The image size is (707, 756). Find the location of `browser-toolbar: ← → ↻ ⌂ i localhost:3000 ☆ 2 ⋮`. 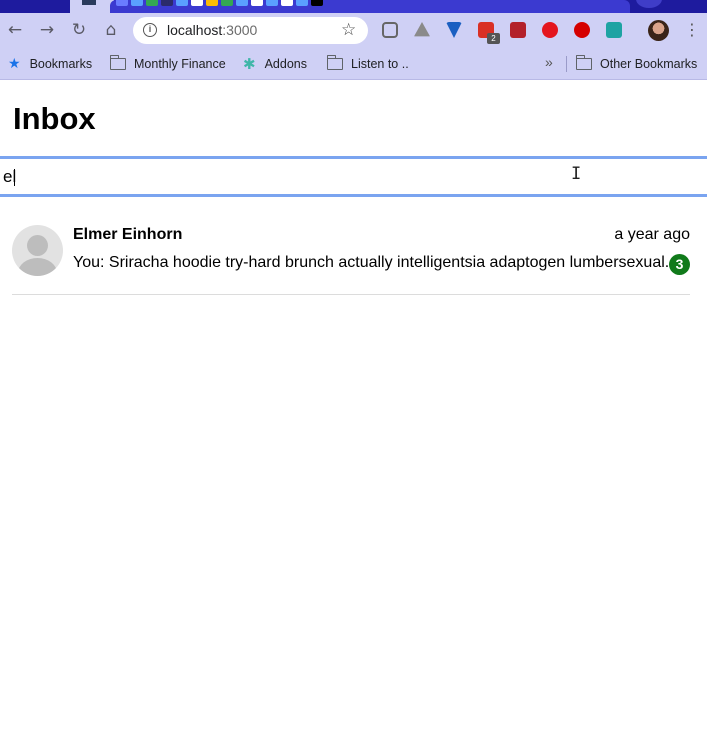

browser-toolbar: ← → ↻ ⌂ i localhost:3000 ☆ 2 ⋮ is located at coordinates (353, 30).